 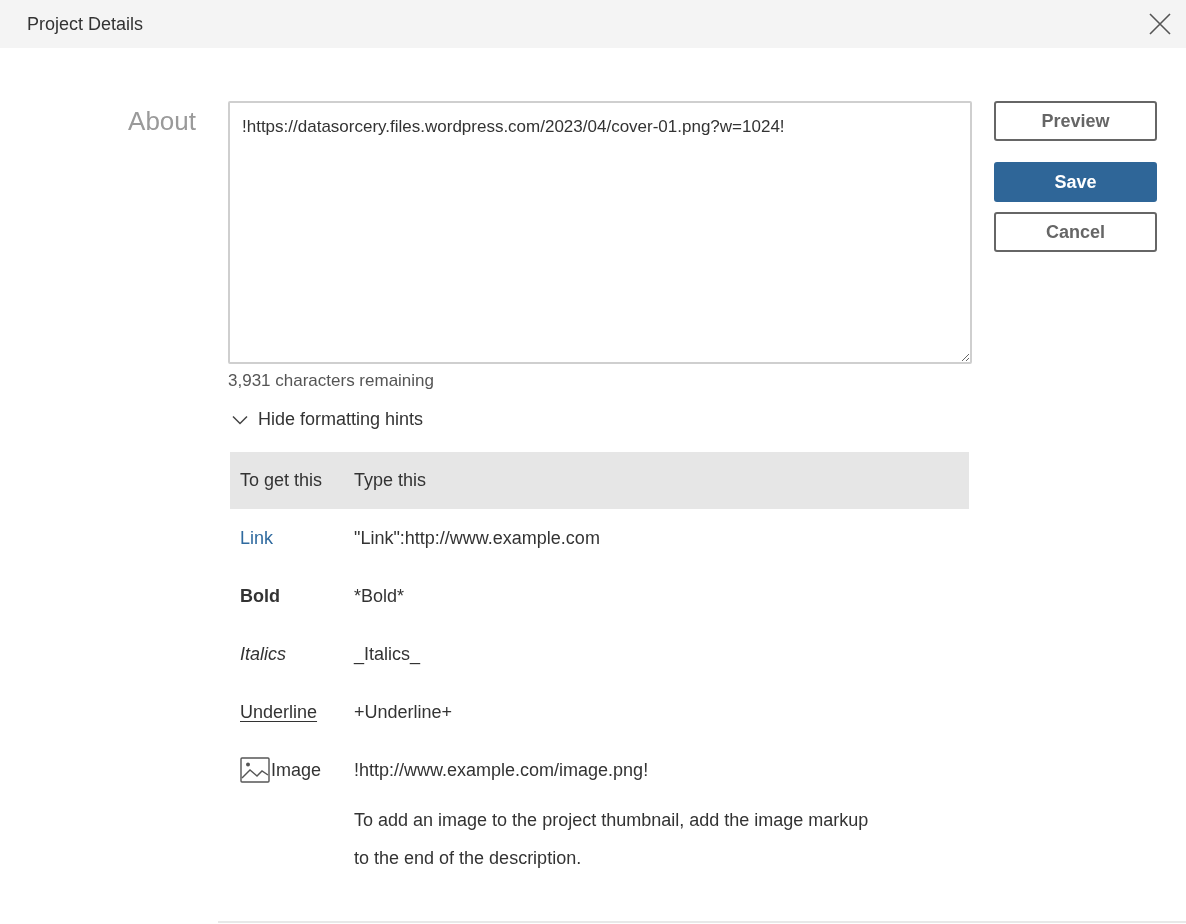 I want to click on example-result-text: Bold, so click(x=260, y=596).